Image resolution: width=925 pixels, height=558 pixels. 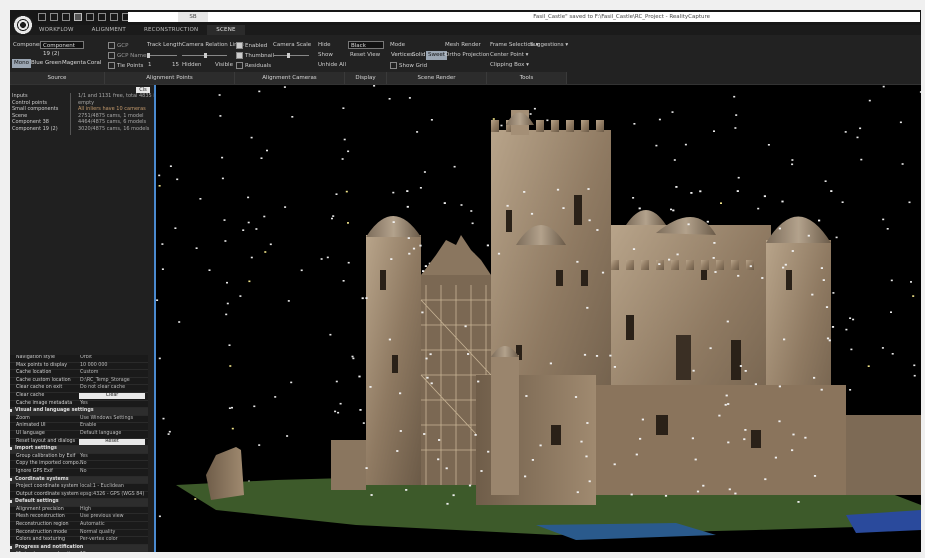 I want to click on slider-handle, so click(x=288, y=55).